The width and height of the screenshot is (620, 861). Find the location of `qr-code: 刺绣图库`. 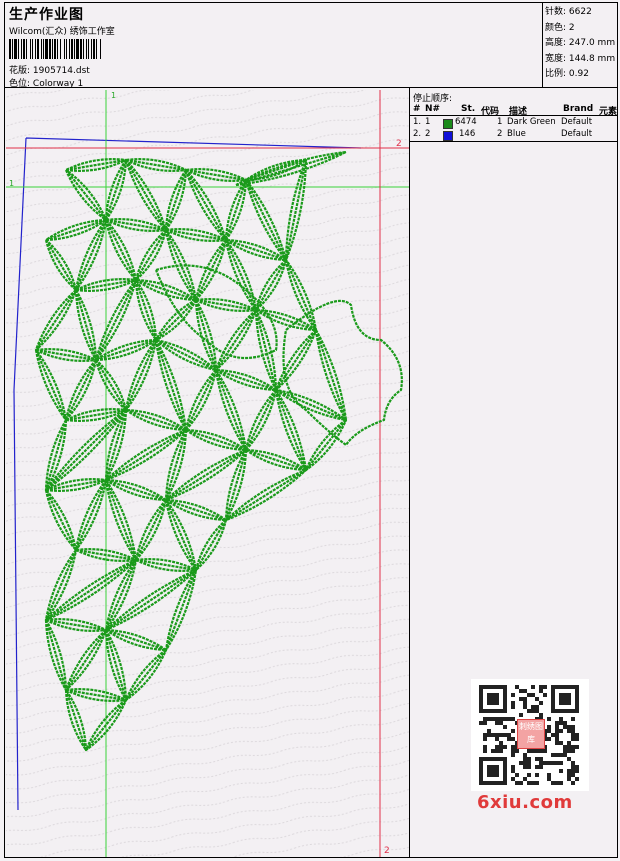

qr-code: 刺绣图库 is located at coordinates (530, 735).